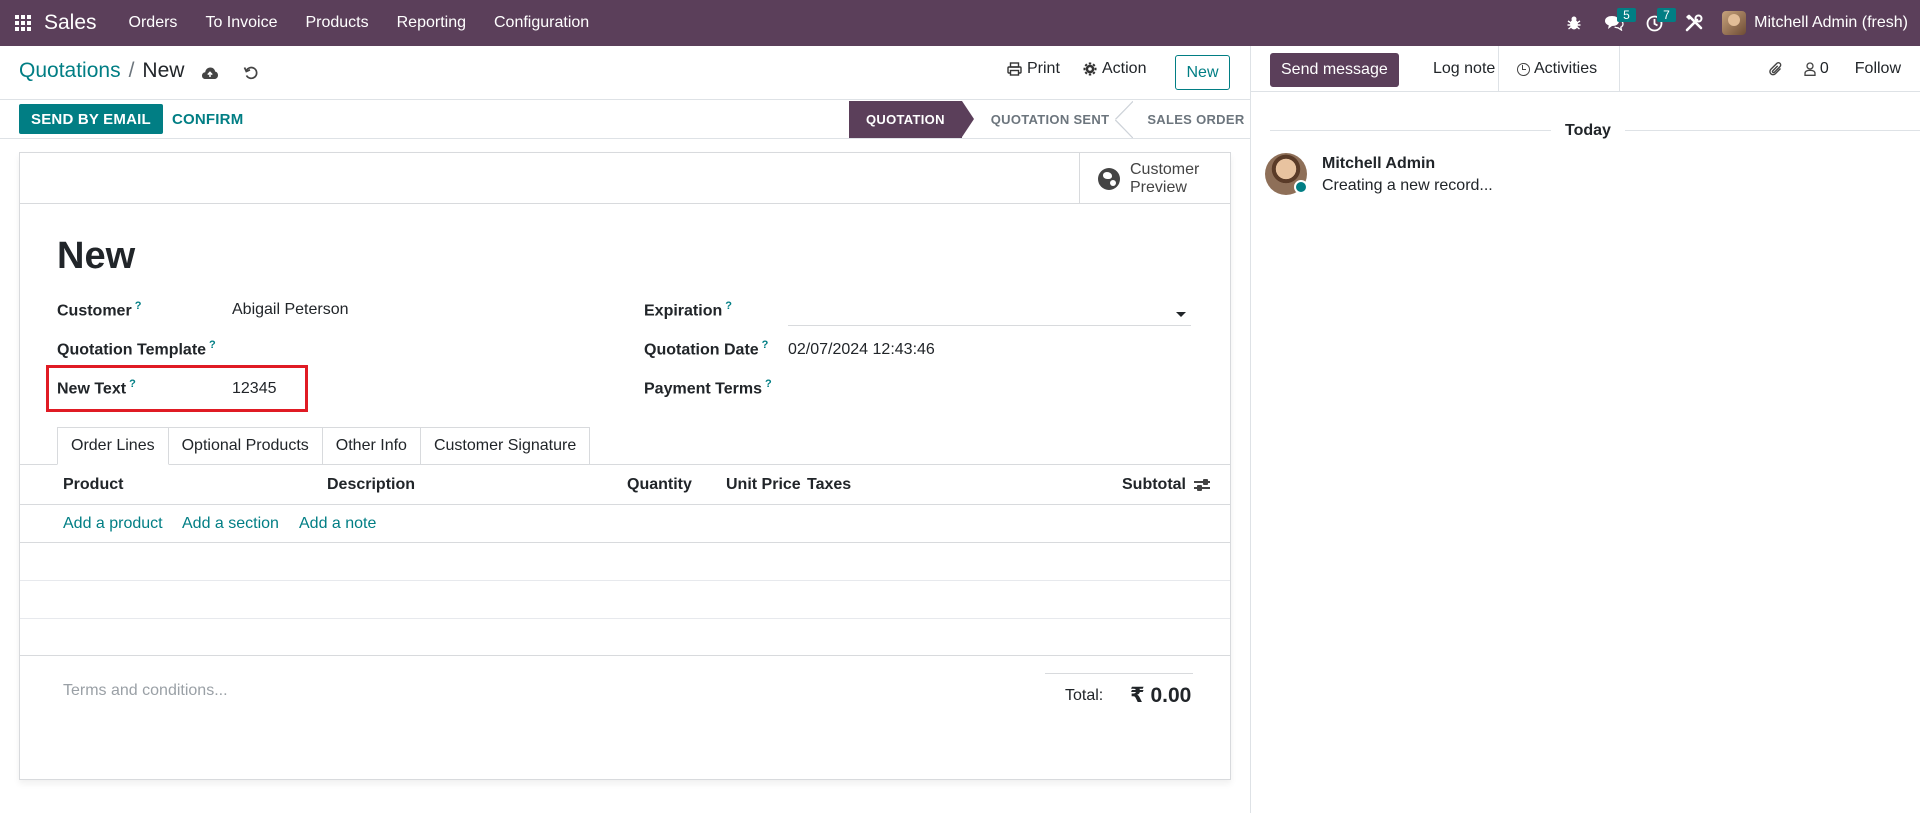 The image size is (1920, 813). Describe the element at coordinates (861, 350) in the screenshot. I see `quotation-date-field: 02/07/2024 12:43:46` at that location.